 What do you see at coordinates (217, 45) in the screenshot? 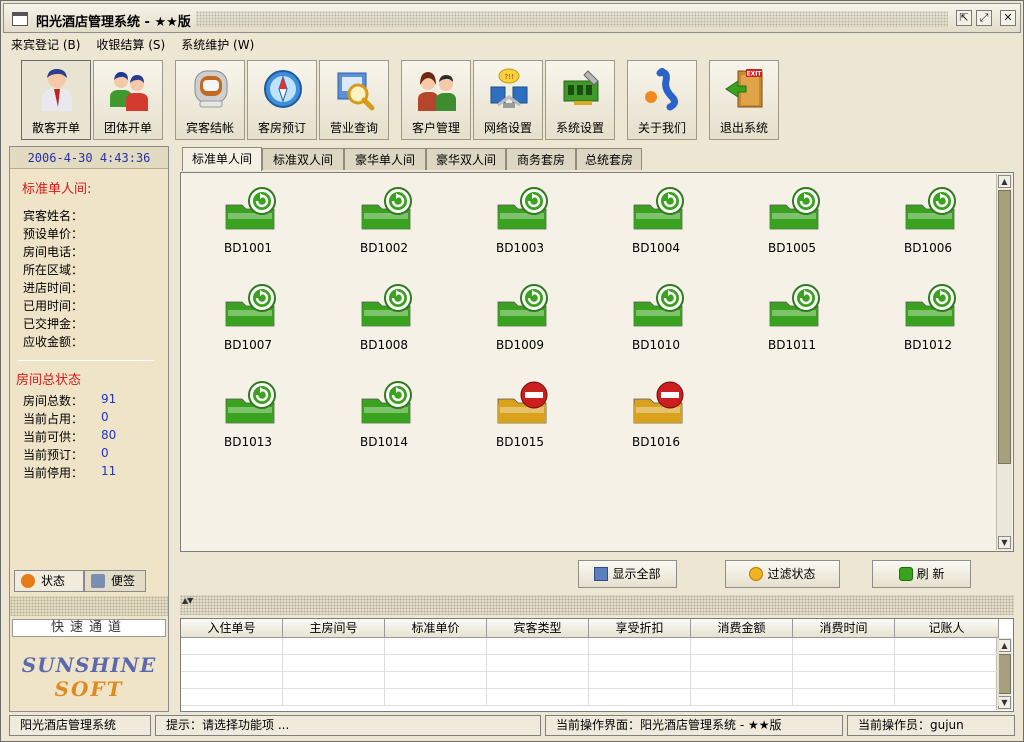
I see `menu-maintenance: 系统维护 (W)` at bounding box center [217, 45].